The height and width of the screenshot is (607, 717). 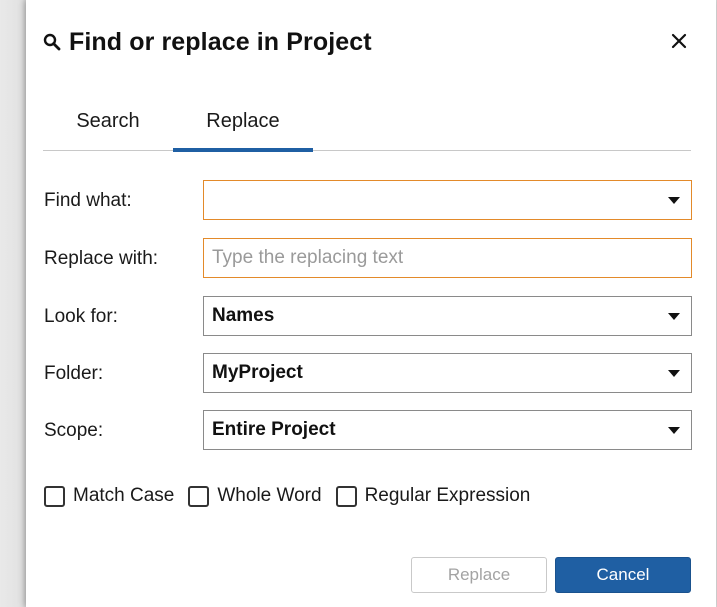 I want to click on dialog-title: Find or replace in Project, so click(x=220, y=41).